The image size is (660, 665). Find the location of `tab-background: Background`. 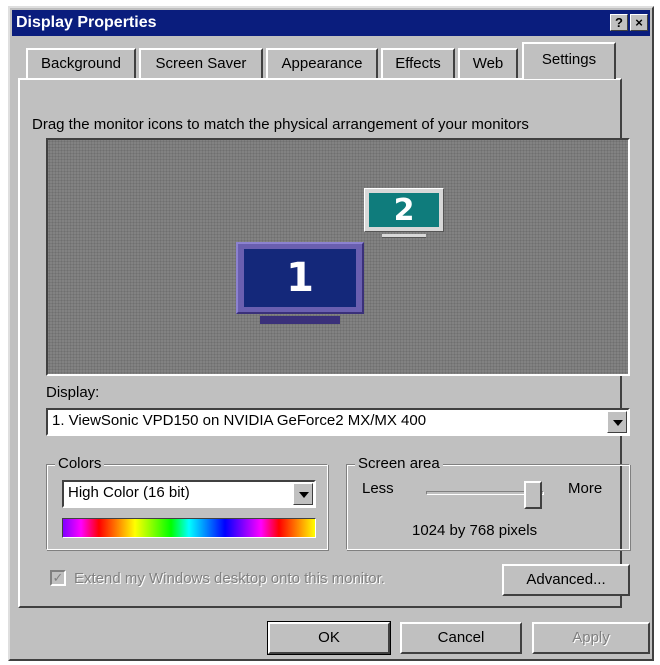

tab-background: Background is located at coordinates (81, 63).